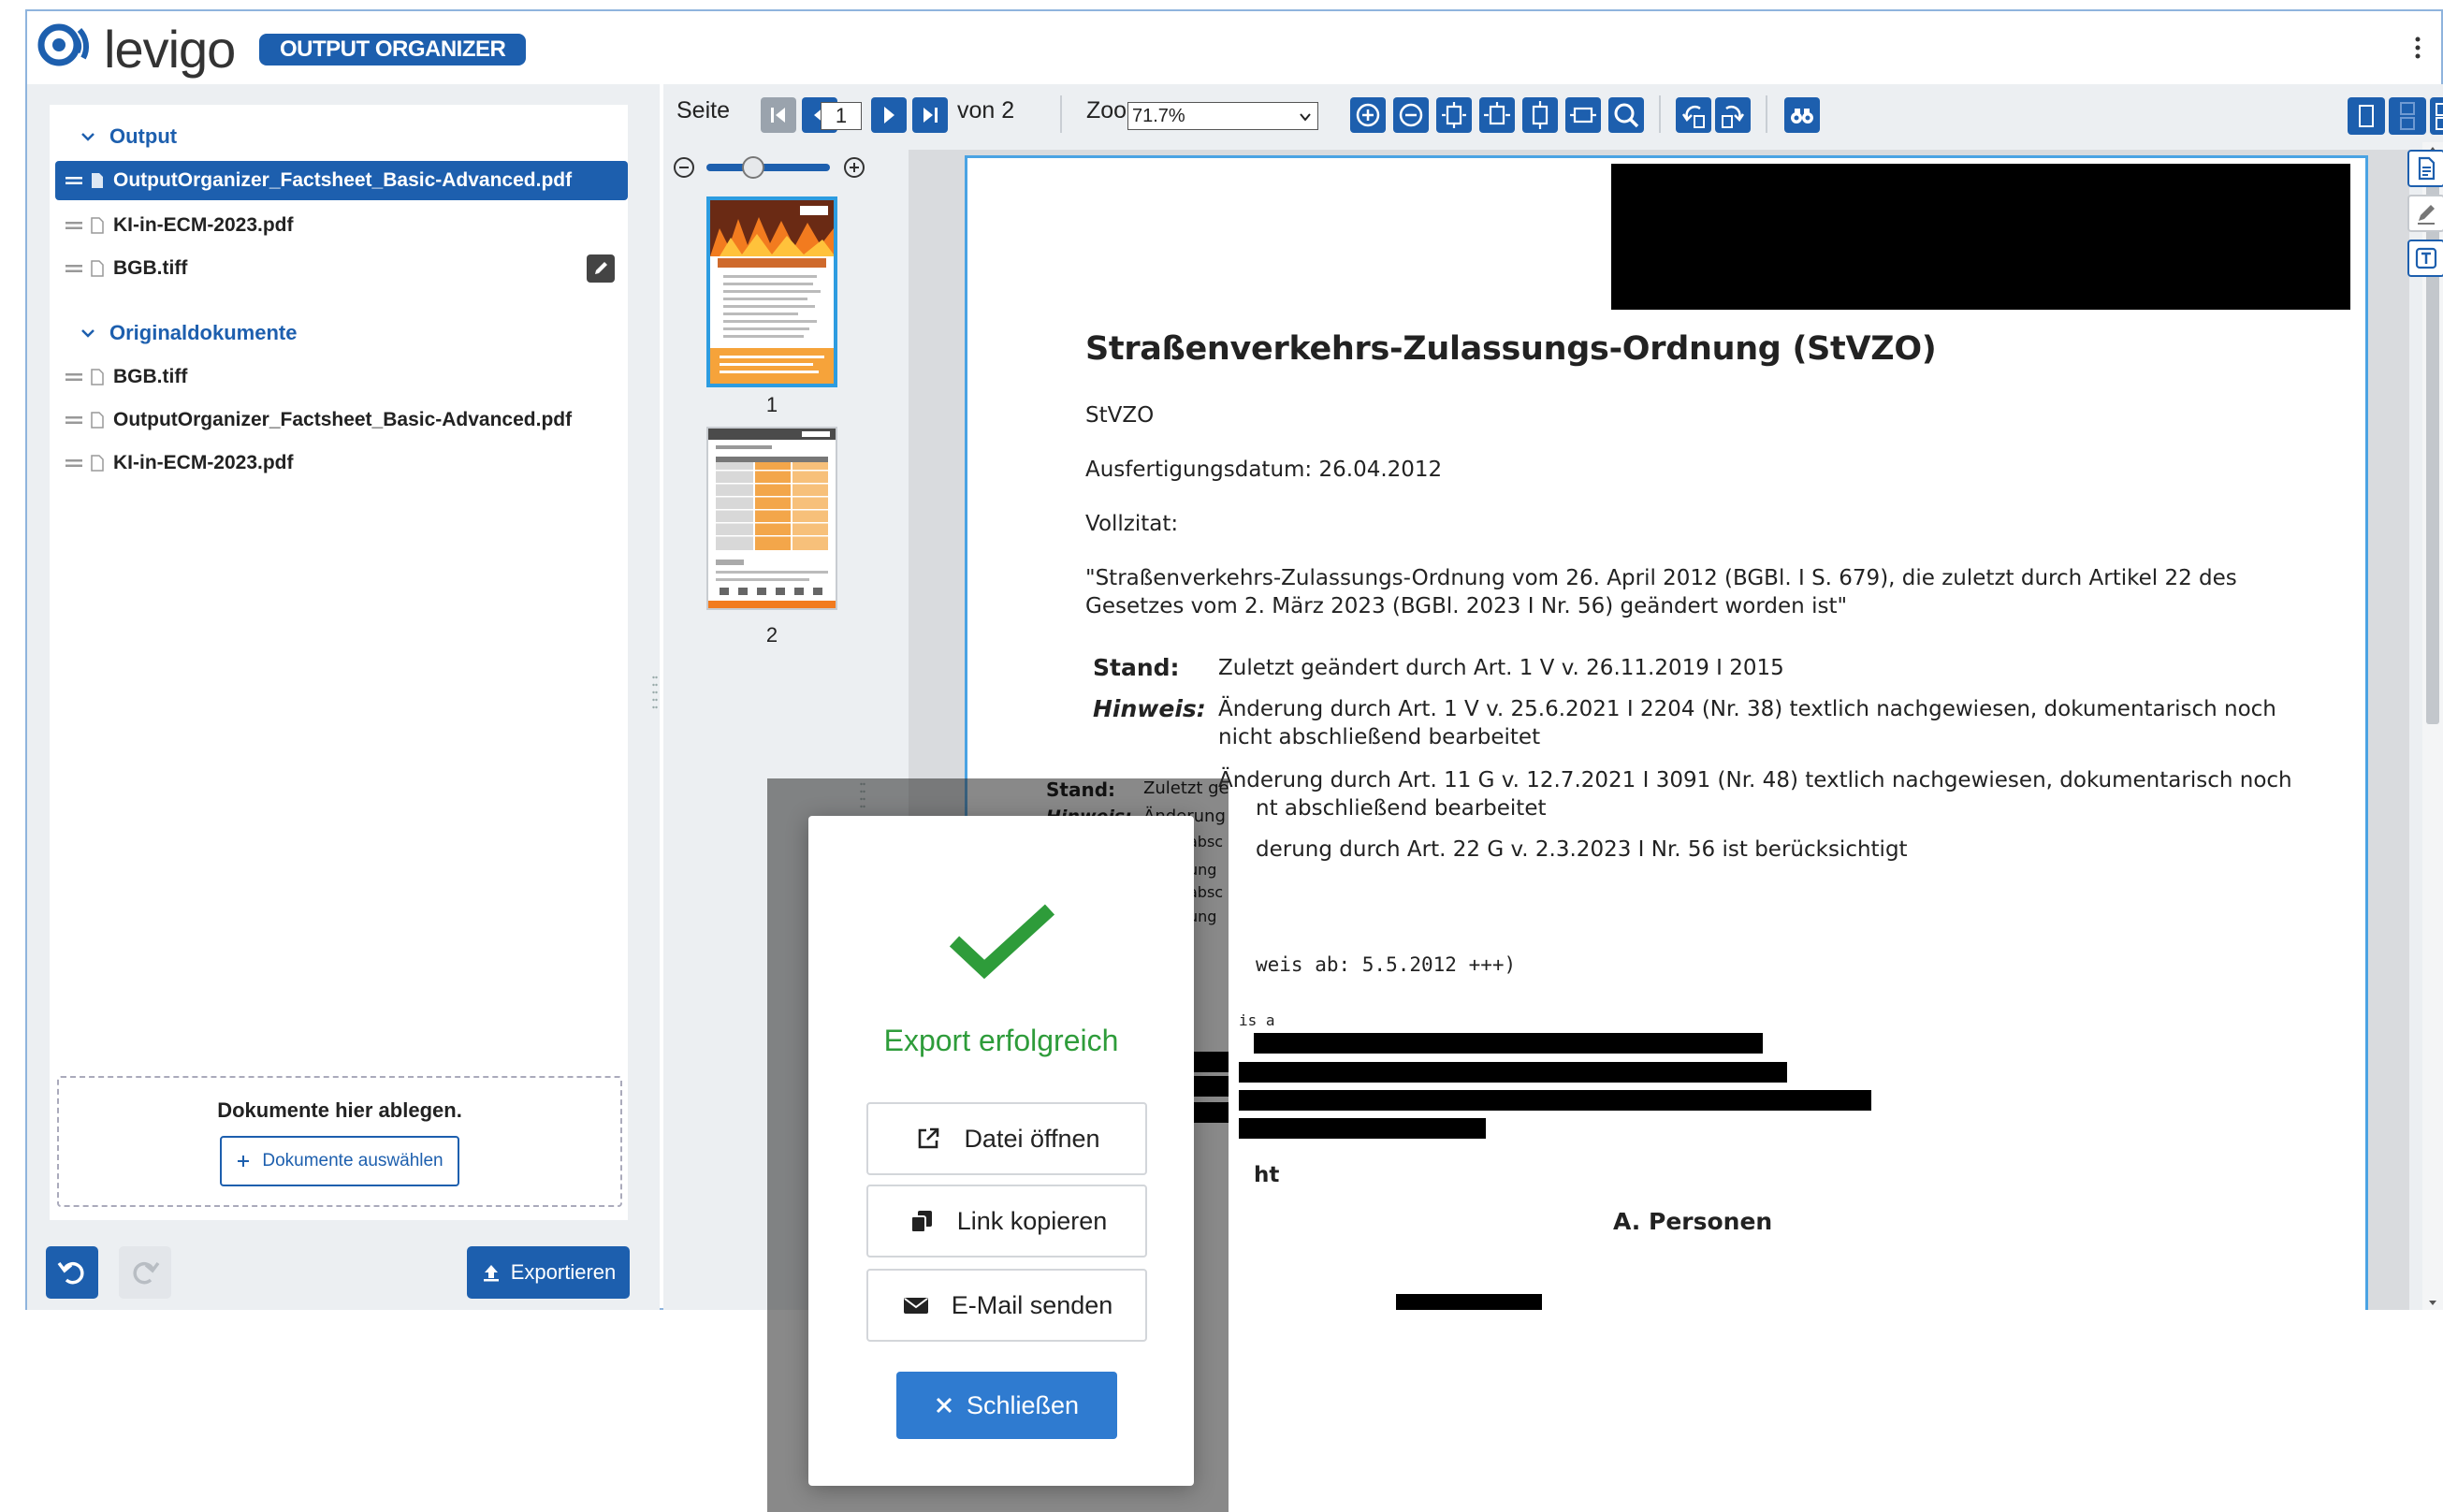 Image resolution: width=2443 pixels, height=1512 pixels. Describe the element at coordinates (2432, 1303) in the screenshot. I see `scroll-down-icon` at that location.